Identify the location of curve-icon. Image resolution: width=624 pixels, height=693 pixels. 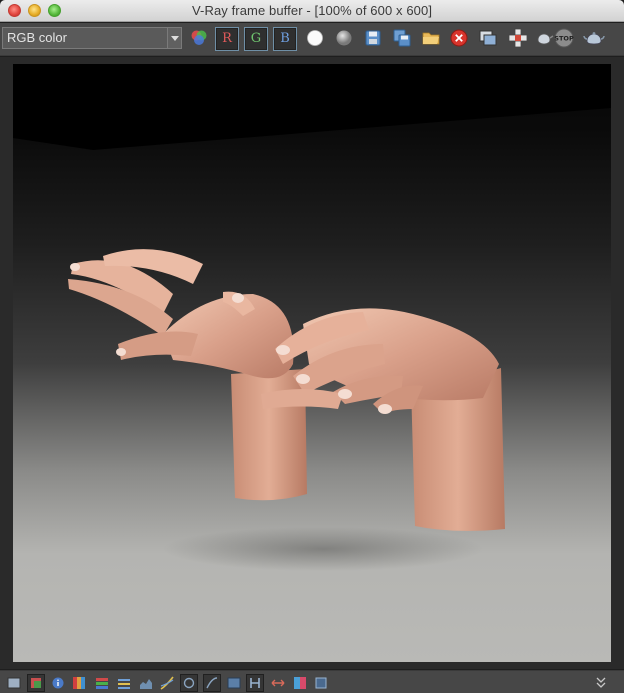
(167, 683).